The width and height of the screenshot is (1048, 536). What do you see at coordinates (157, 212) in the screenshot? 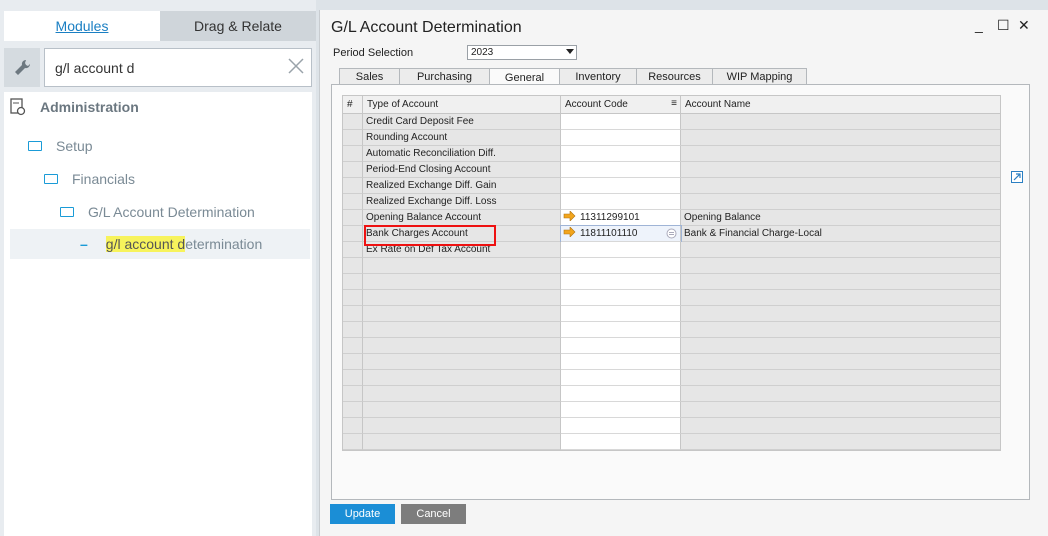
I see `tree-node-gl-determination: G/L Account Determination` at bounding box center [157, 212].